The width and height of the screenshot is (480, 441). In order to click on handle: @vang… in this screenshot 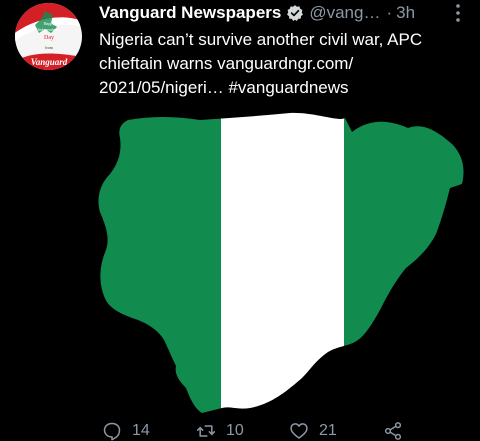, I will do `click(344, 13)`.